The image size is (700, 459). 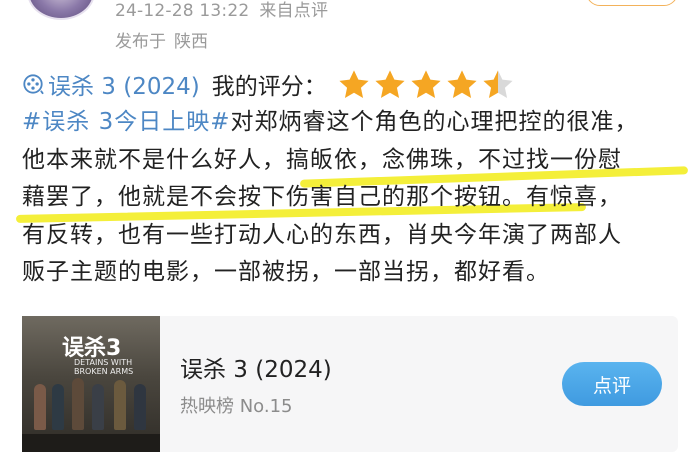 What do you see at coordinates (286, 272) in the screenshot?
I see `review-line-5-text: 贩子主题的电影，一部被拐，一部当拐，都好看。` at bounding box center [286, 272].